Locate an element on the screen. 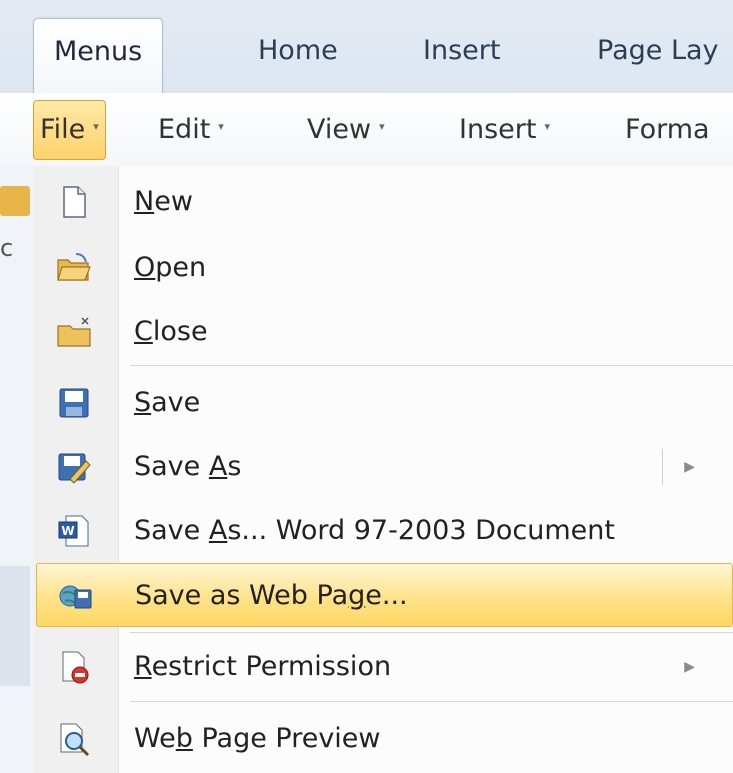 This screenshot has height=773, width=733. accelerator-key: R is located at coordinates (143, 666).